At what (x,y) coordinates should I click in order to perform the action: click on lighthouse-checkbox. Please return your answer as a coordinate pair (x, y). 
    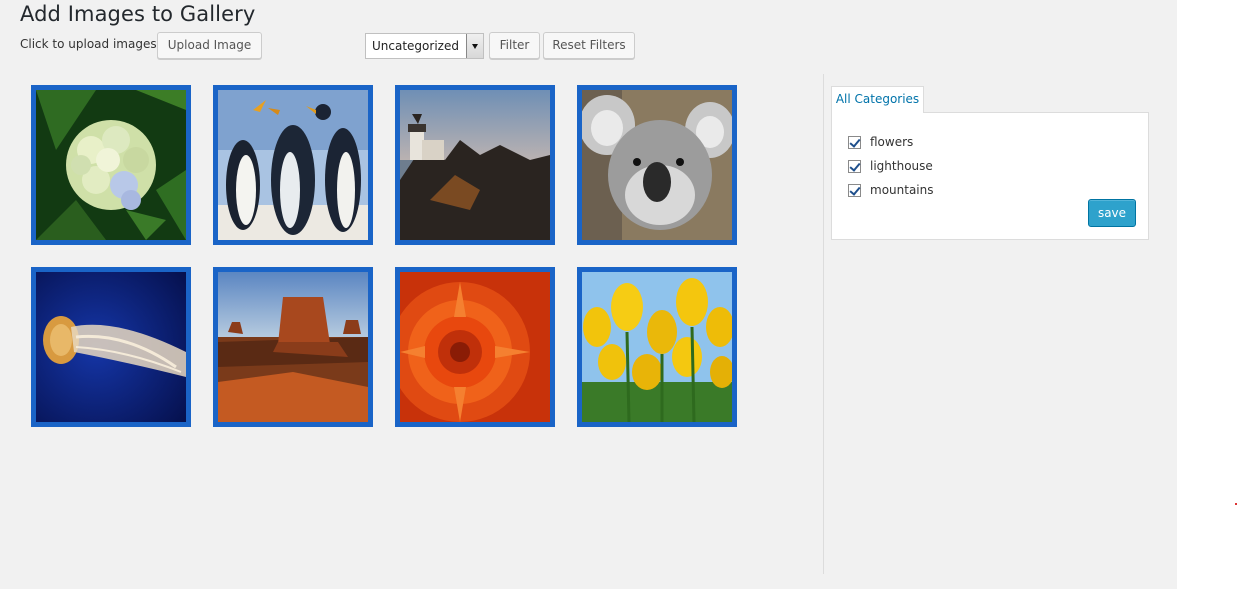
    Looking at the image, I should click on (854, 166).